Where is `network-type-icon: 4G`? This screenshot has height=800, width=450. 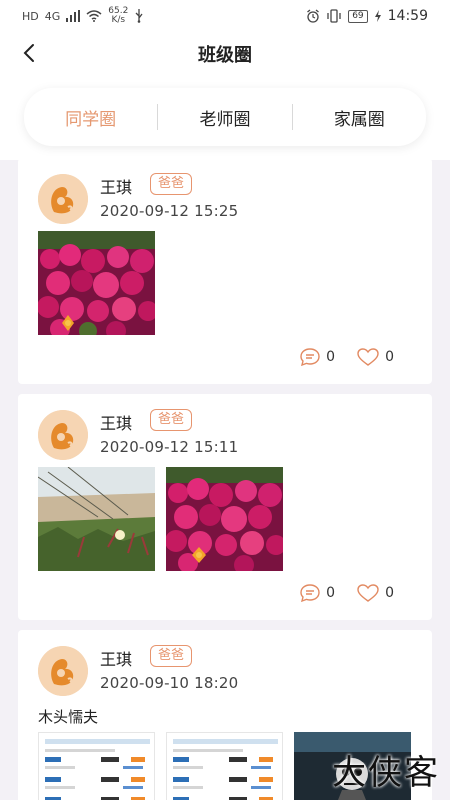 network-type-icon: 4G is located at coordinates (52, 16).